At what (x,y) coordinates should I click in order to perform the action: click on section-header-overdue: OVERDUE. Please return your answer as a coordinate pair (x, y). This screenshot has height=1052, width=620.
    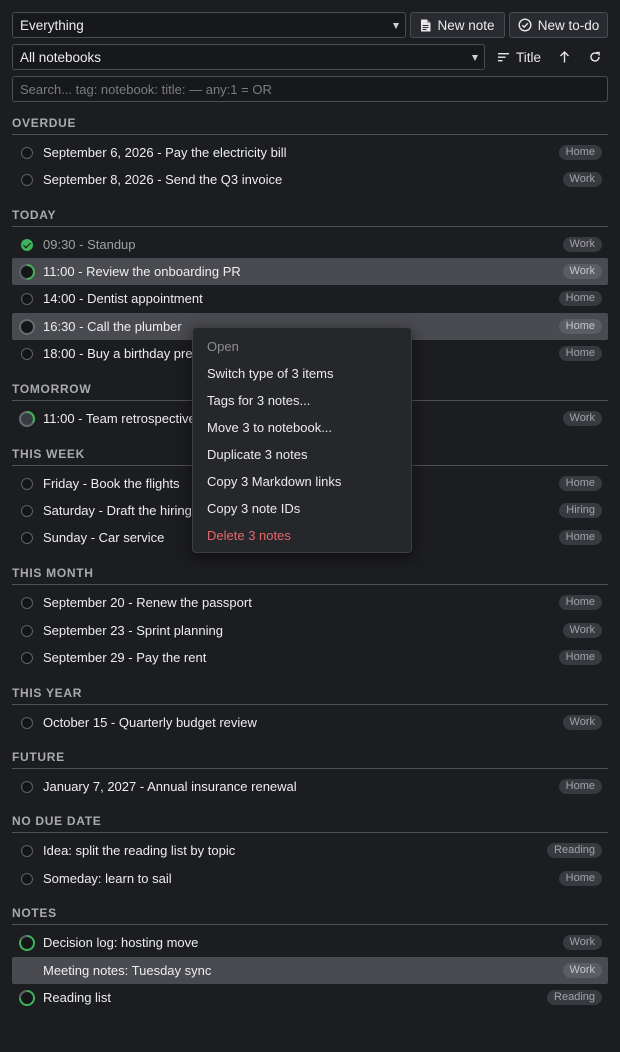
    Looking at the image, I should click on (310, 125).